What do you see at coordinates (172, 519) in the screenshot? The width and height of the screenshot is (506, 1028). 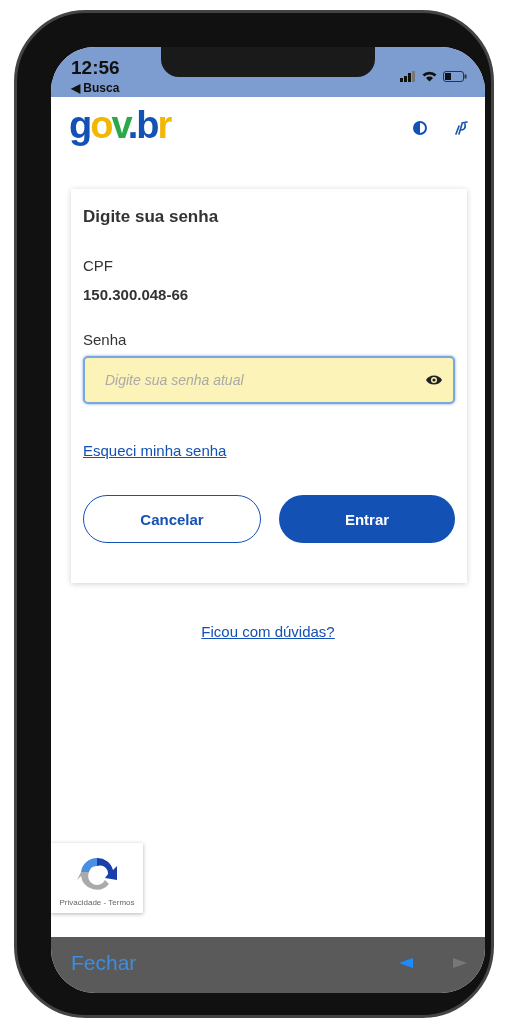 I see `cancel-button: Cancelar` at bounding box center [172, 519].